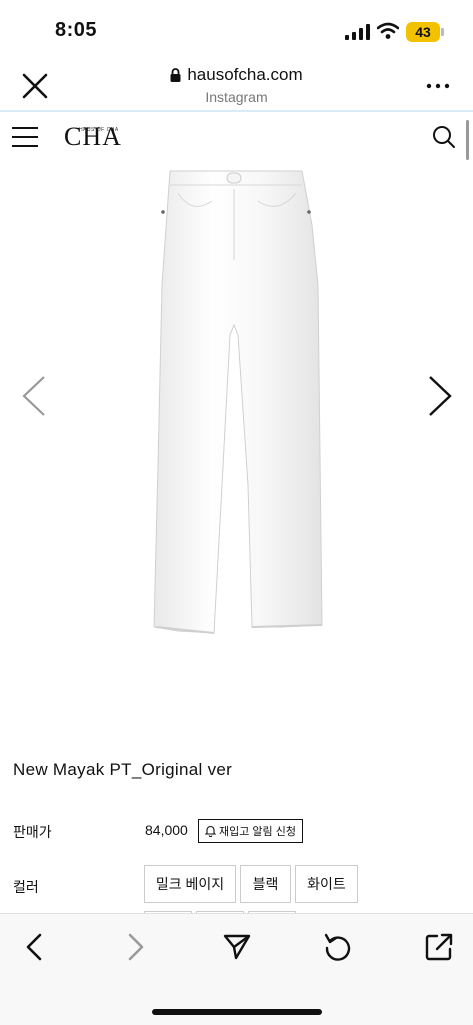 Image resolution: width=473 pixels, height=1025 pixels. What do you see at coordinates (26, 887) in the screenshot?
I see `color-label: 컬러` at bounding box center [26, 887].